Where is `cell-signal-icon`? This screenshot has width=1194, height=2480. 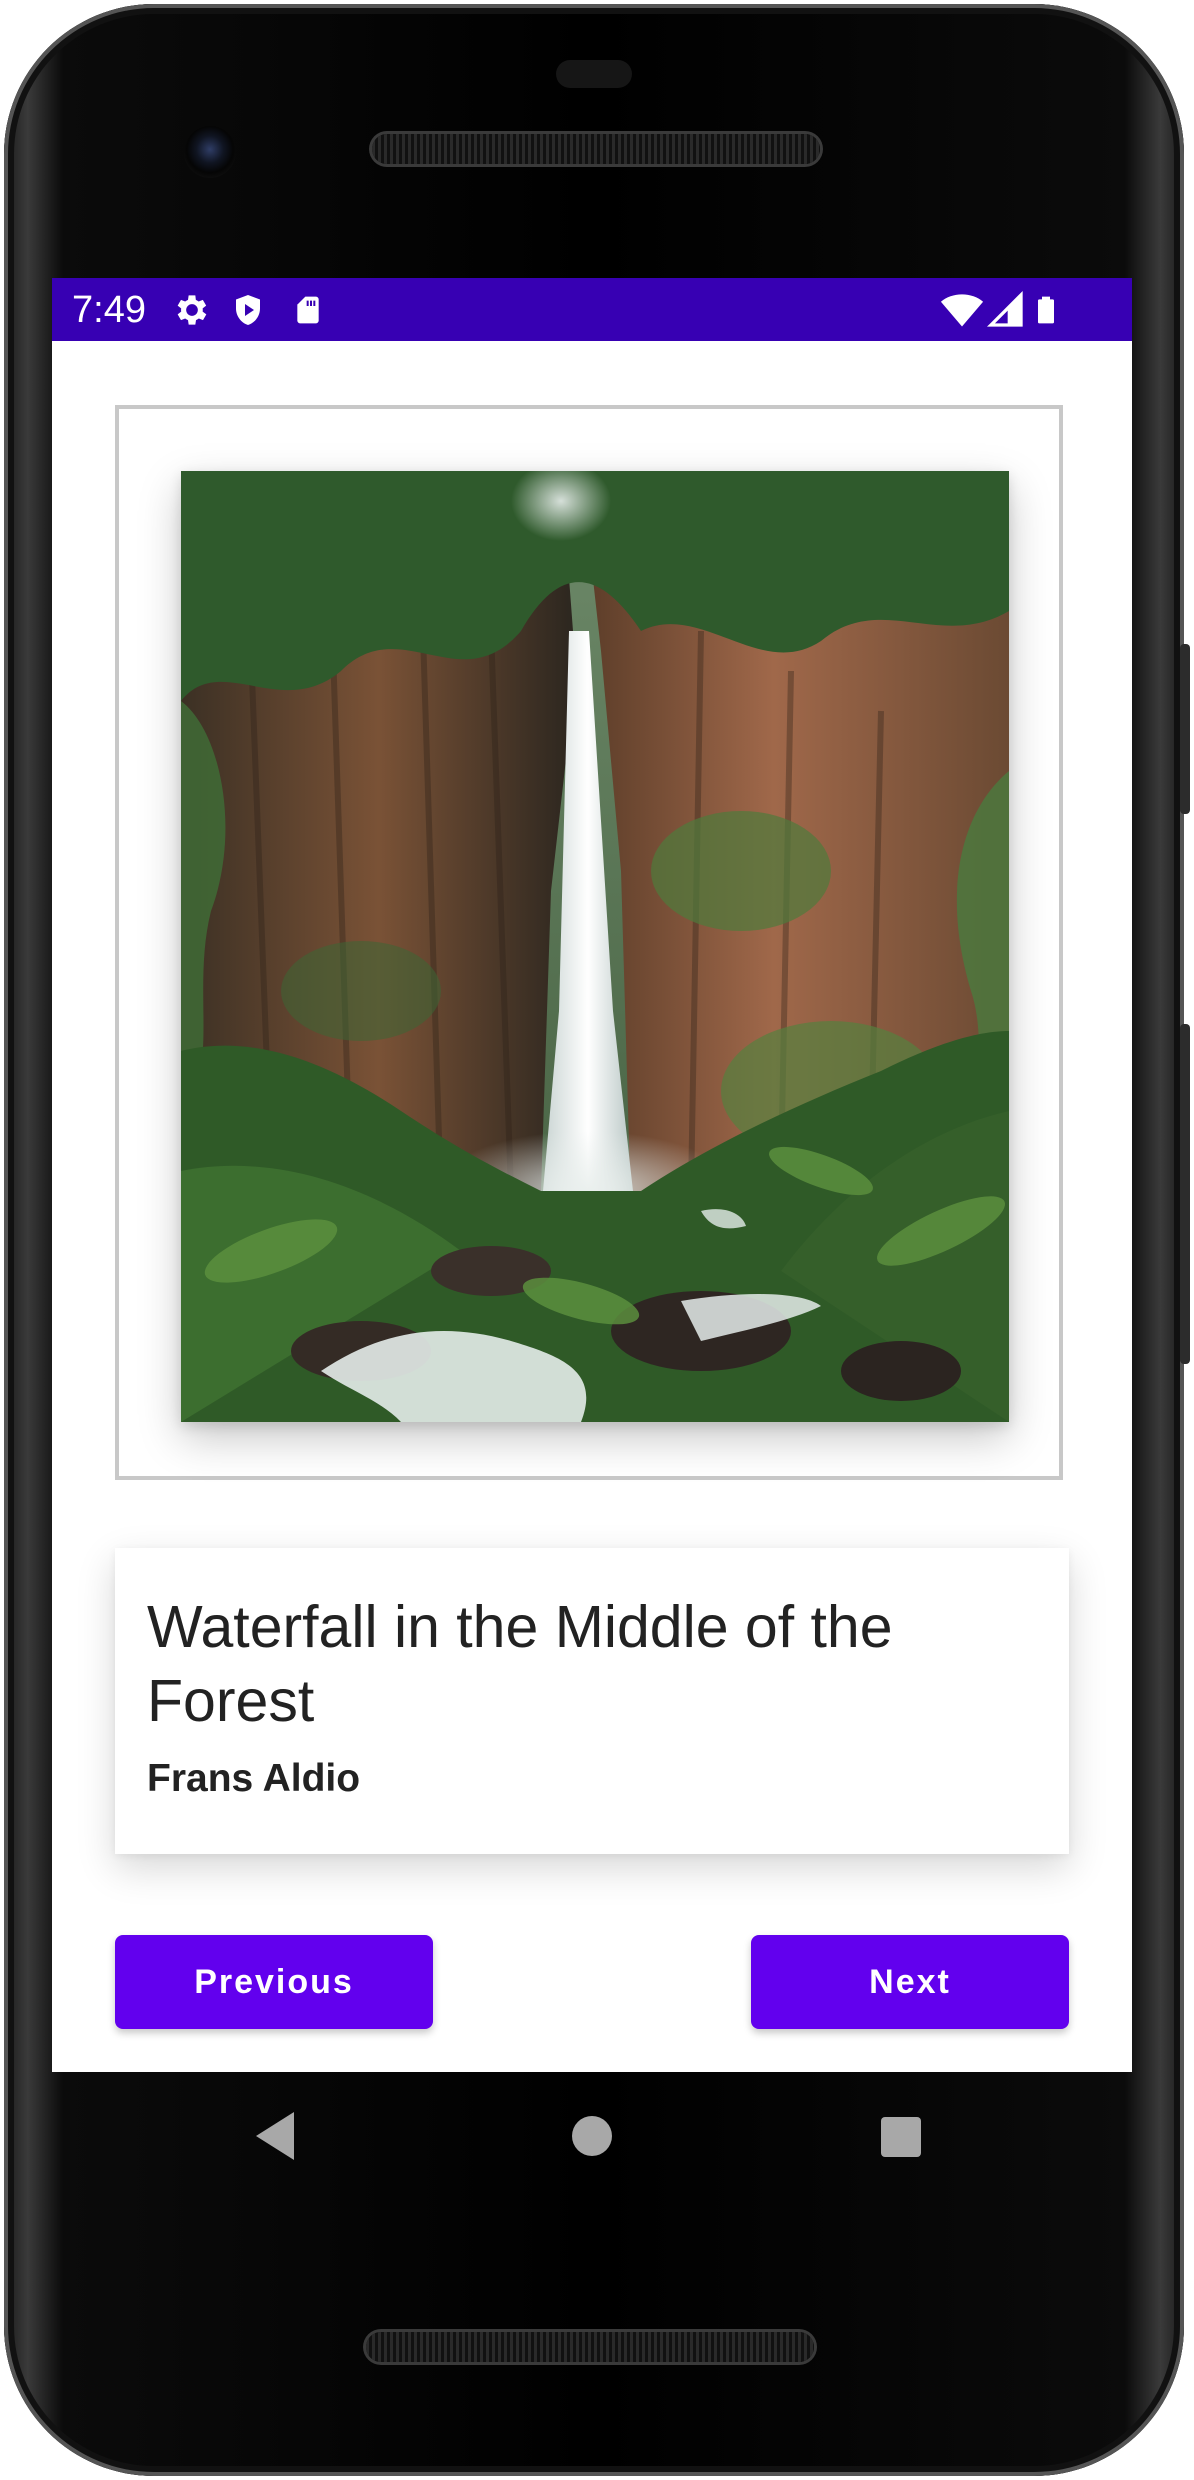 cell-signal-icon is located at coordinates (1004, 308).